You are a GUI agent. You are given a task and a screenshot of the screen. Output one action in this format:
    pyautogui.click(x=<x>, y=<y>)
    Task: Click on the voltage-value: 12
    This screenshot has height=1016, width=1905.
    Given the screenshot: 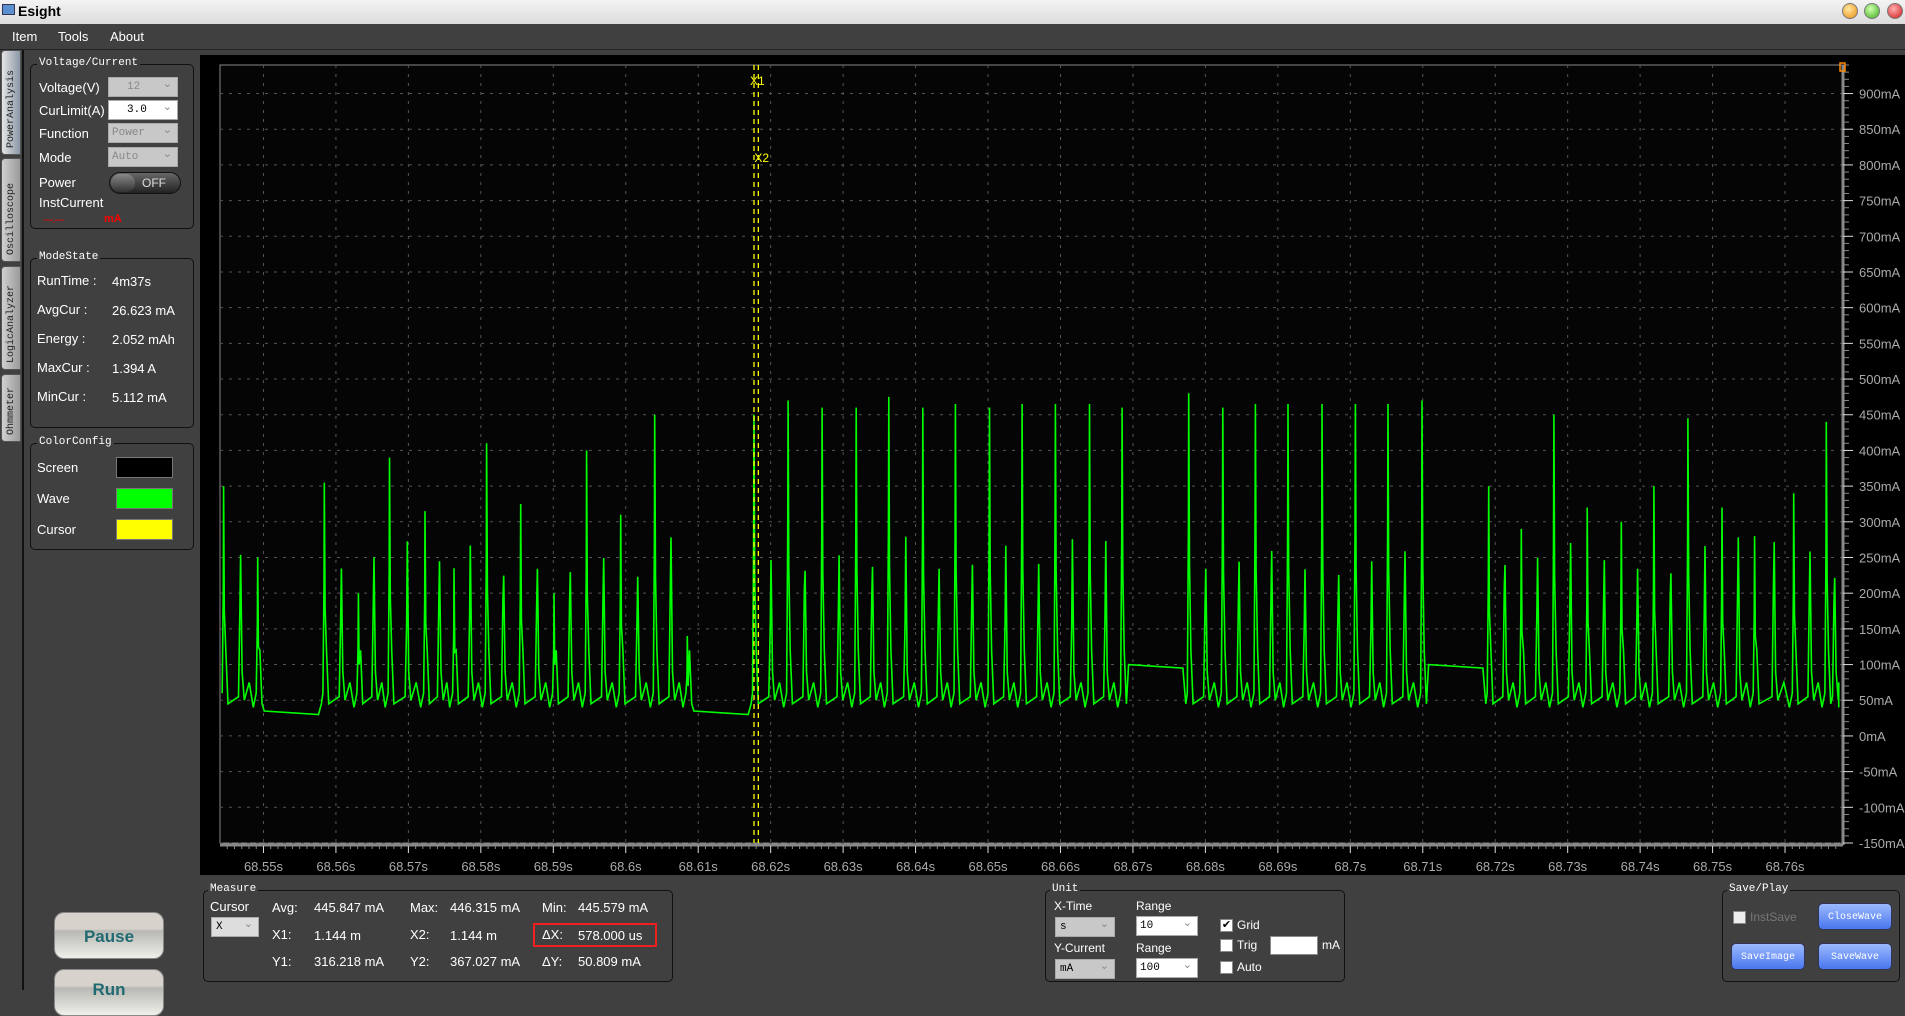 What is the action you would take?
    pyautogui.click(x=134, y=87)
    